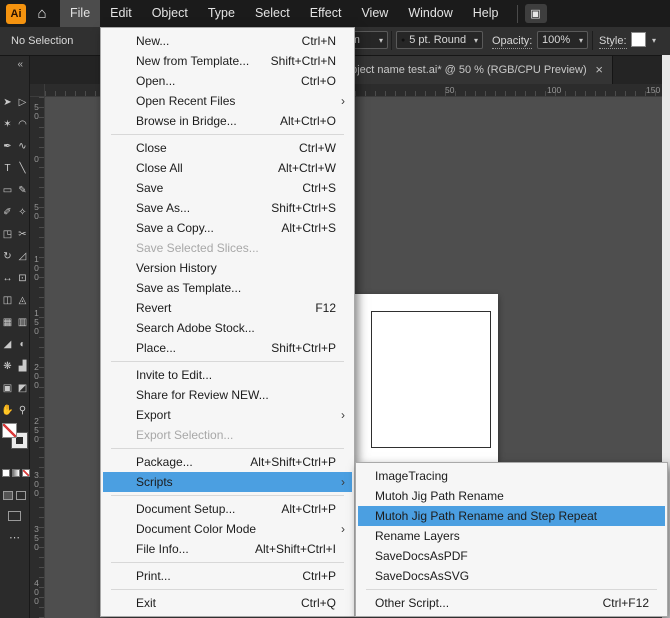 This screenshot has width=670, height=618. What do you see at coordinates (613, 42) in the screenshot?
I see `style-label: Style:` at bounding box center [613, 42].